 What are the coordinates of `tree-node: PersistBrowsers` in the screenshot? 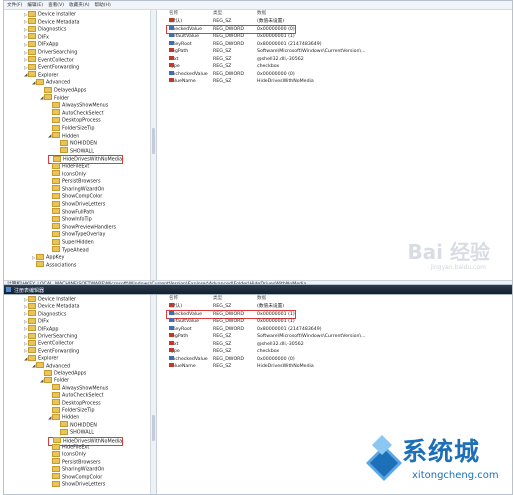 It's located at (74, 181).